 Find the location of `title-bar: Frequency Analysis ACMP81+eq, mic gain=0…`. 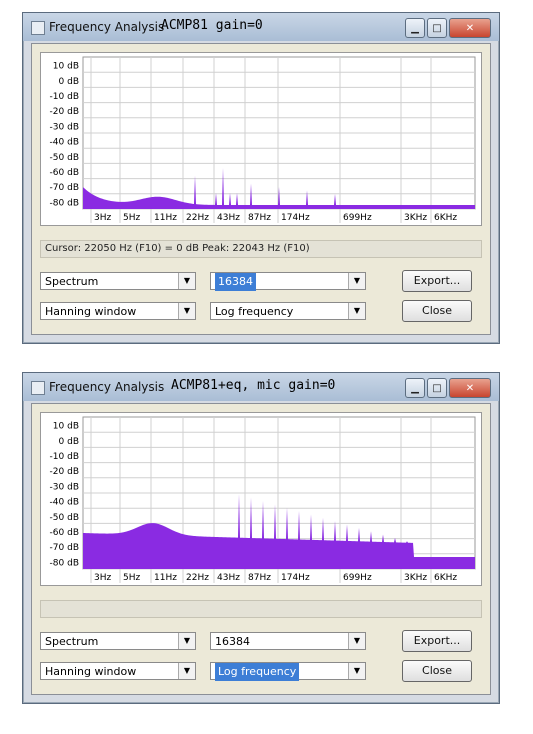

title-bar: Frequency Analysis ACMP81+eq, mic gain=0… is located at coordinates (261, 387).